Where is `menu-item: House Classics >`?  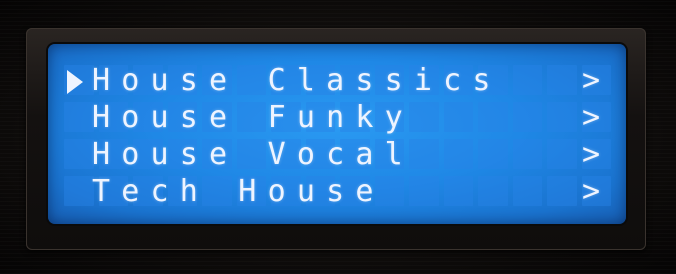
menu-item: House Classics > is located at coordinates (338, 82).